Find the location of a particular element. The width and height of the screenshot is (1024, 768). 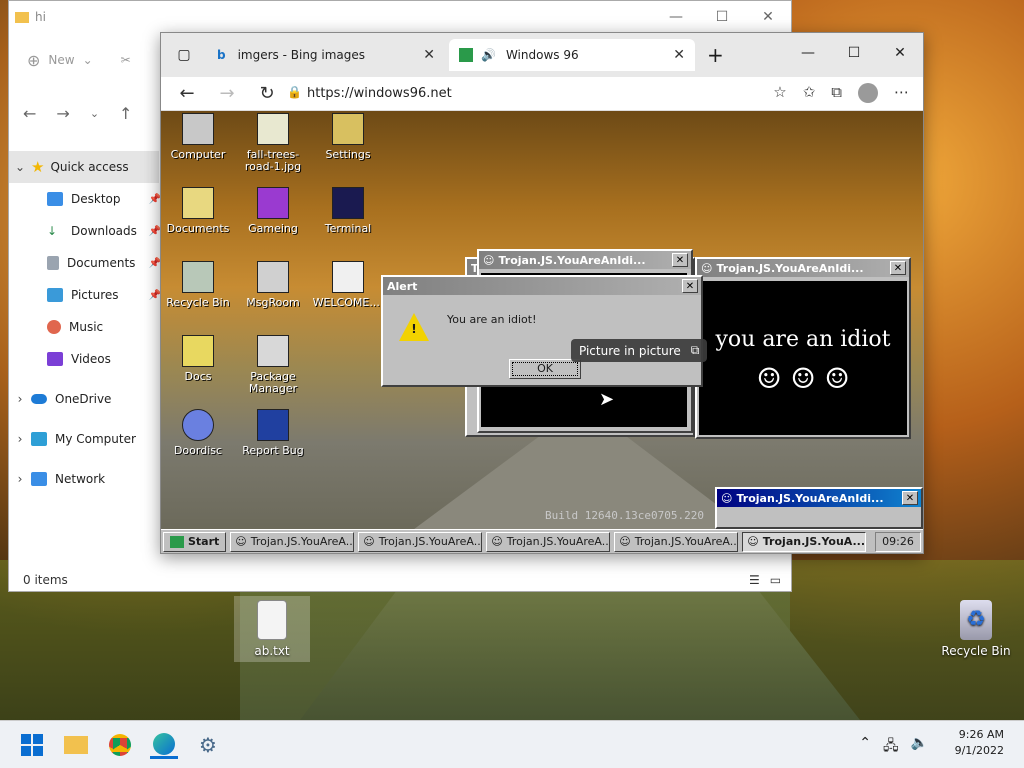

start-button: Start is located at coordinates (195, 541).